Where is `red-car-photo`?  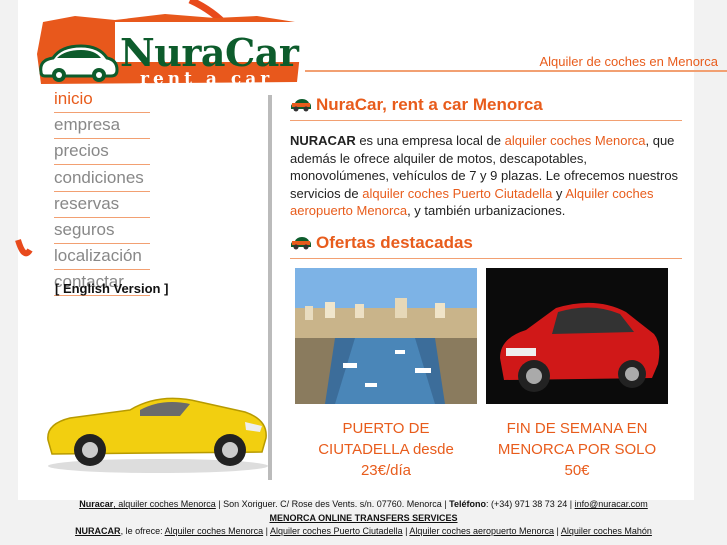 red-car-photo is located at coordinates (577, 336).